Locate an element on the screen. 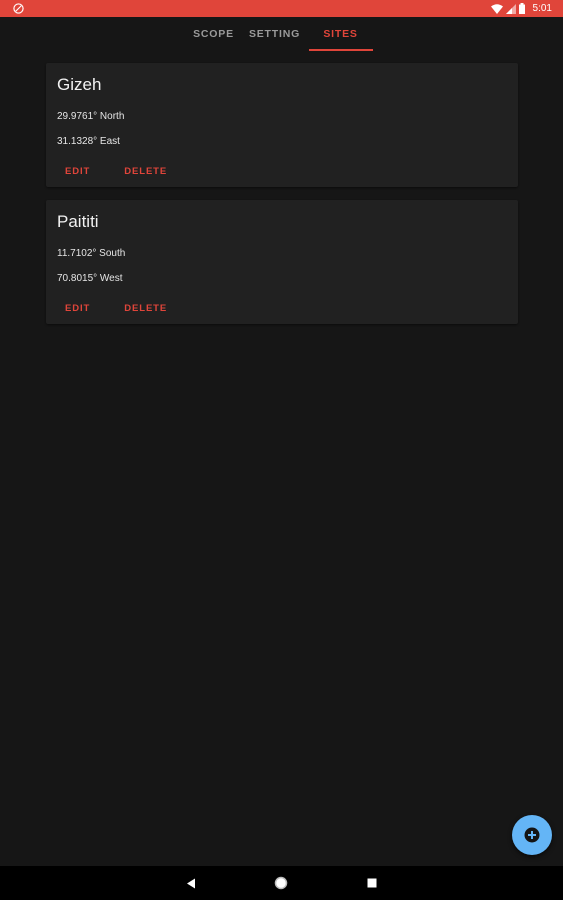 The width and height of the screenshot is (563, 900). tab-sites: SITES is located at coordinates (340, 34).